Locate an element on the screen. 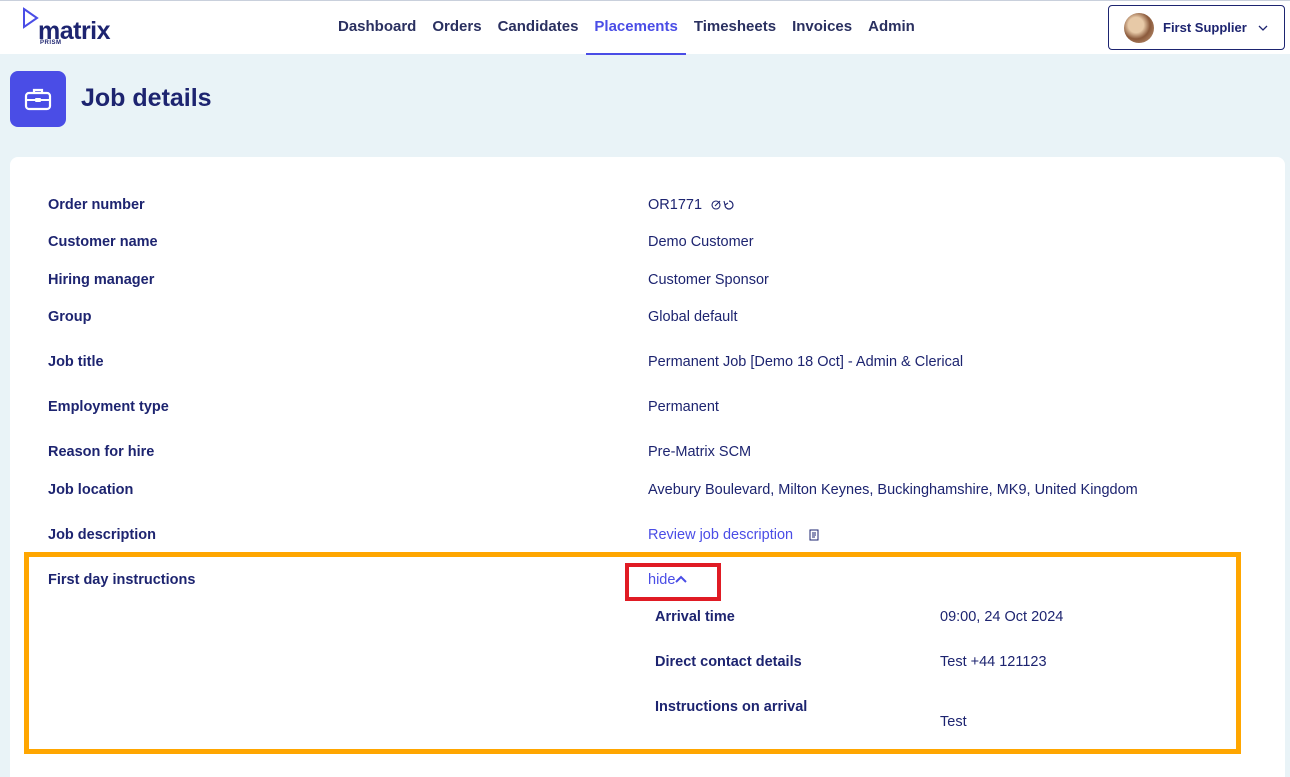 This screenshot has height=777, width=1290. group-label: Group is located at coordinates (70, 317).